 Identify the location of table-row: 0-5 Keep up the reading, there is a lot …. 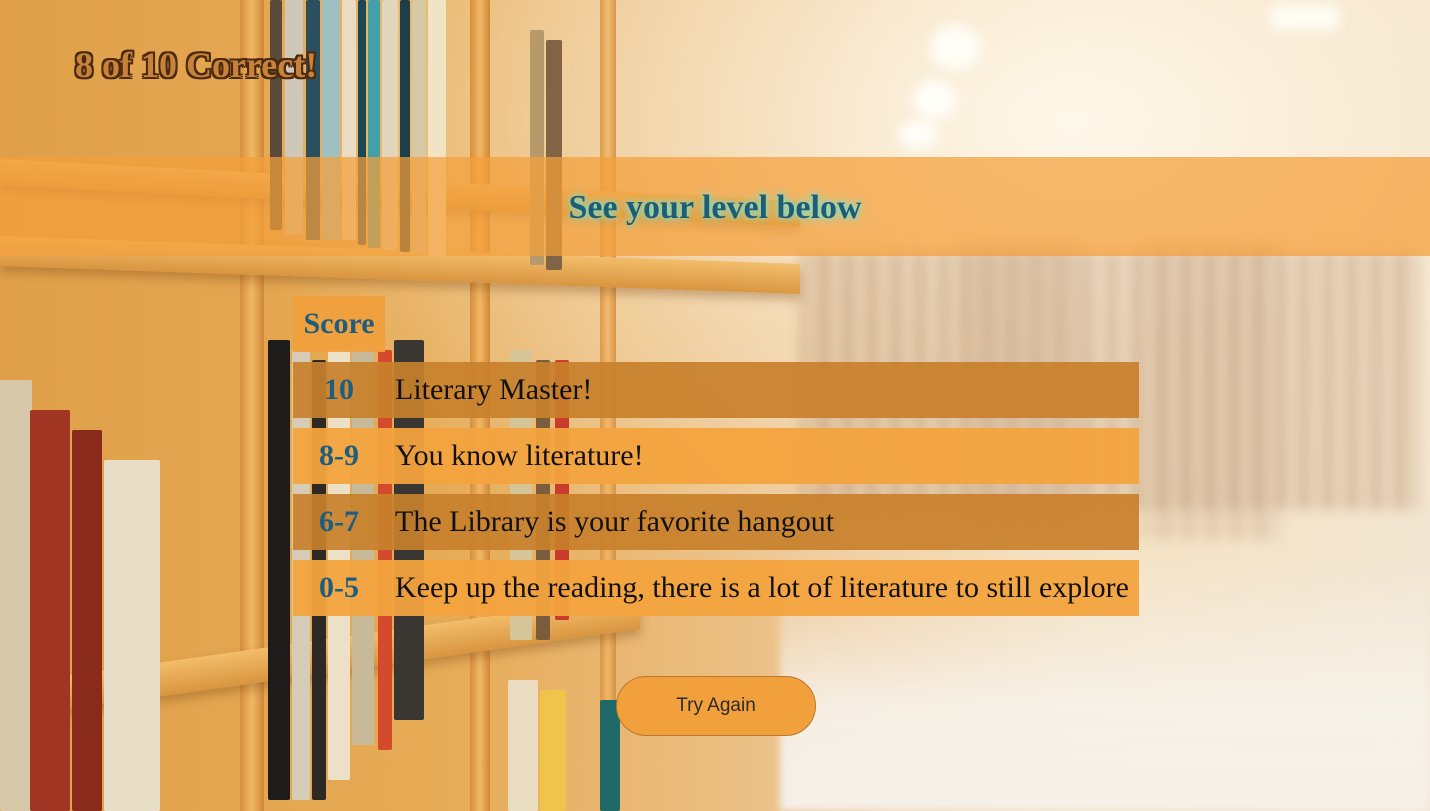
(716, 588).